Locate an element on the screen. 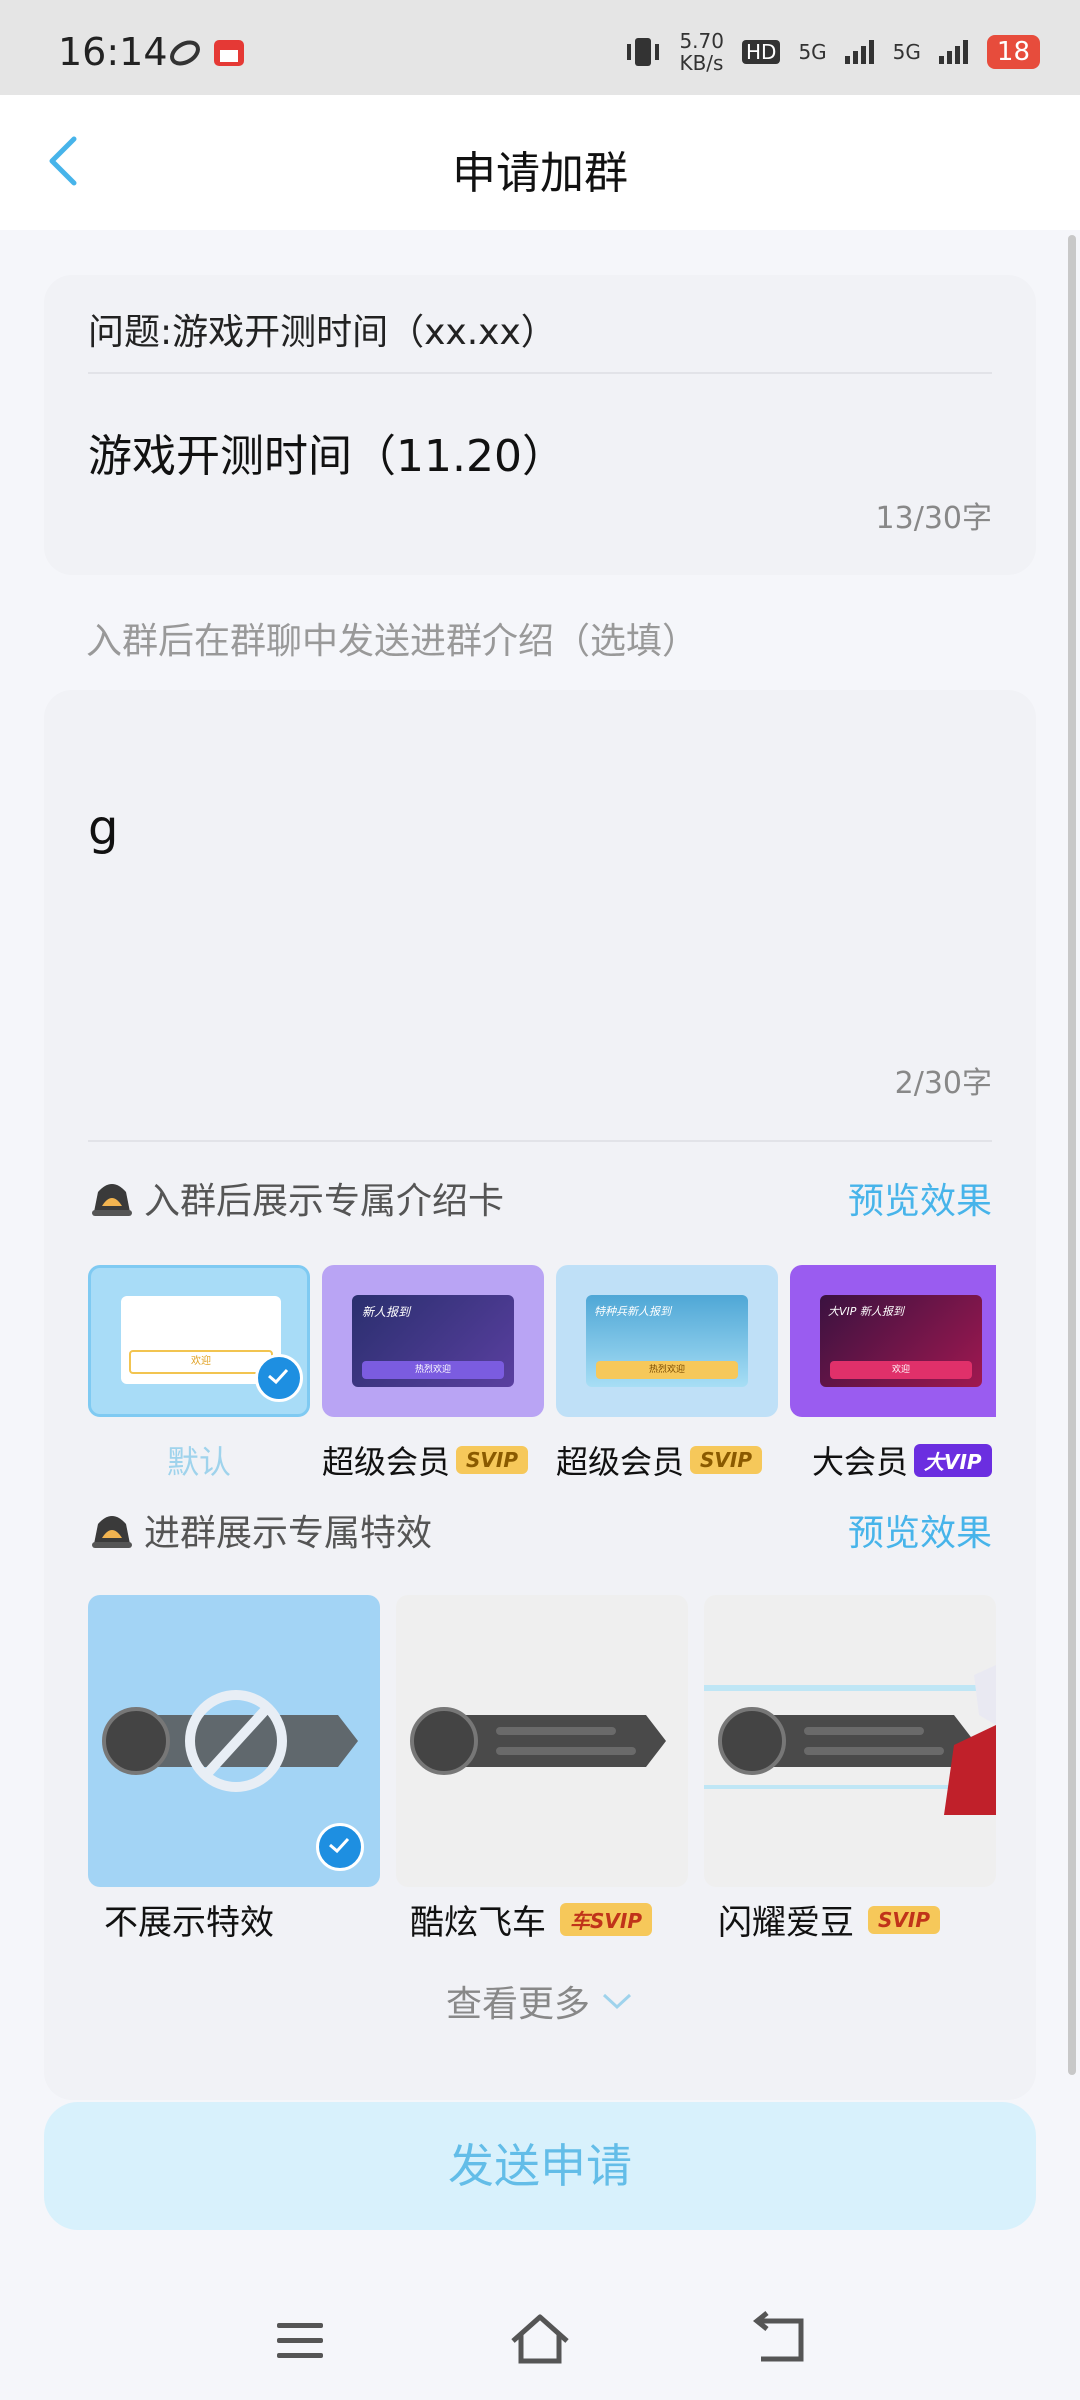 Image resolution: width=1080 pixels, height=2400 pixels. effect-list: 不展示特效 酷炫飞车 车SVIP 闪耀爱豆 SVIP is located at coordinates (542, 1775).